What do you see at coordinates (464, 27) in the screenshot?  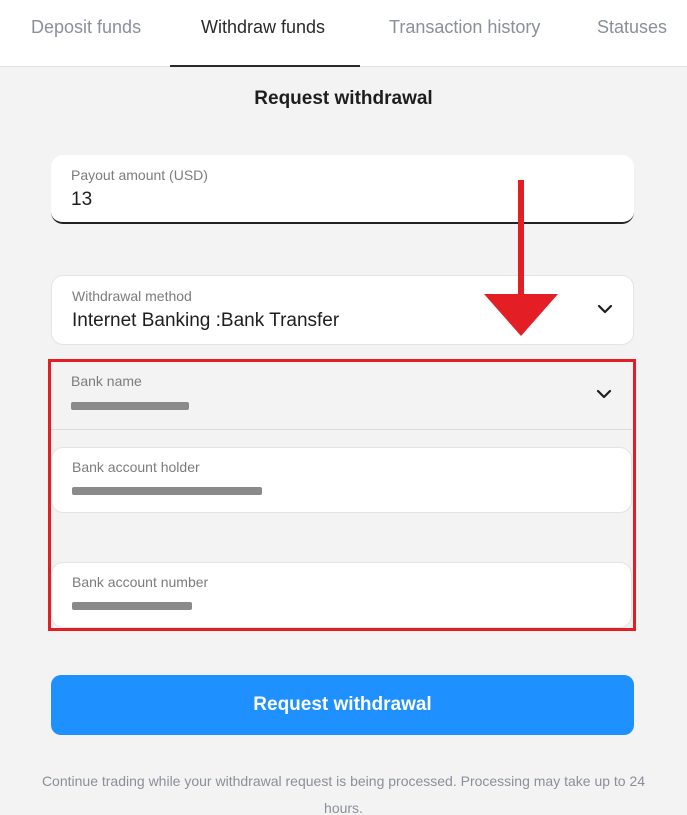 I see `tab-transaction-history: Transaction history` at bounding box center [464, 27].